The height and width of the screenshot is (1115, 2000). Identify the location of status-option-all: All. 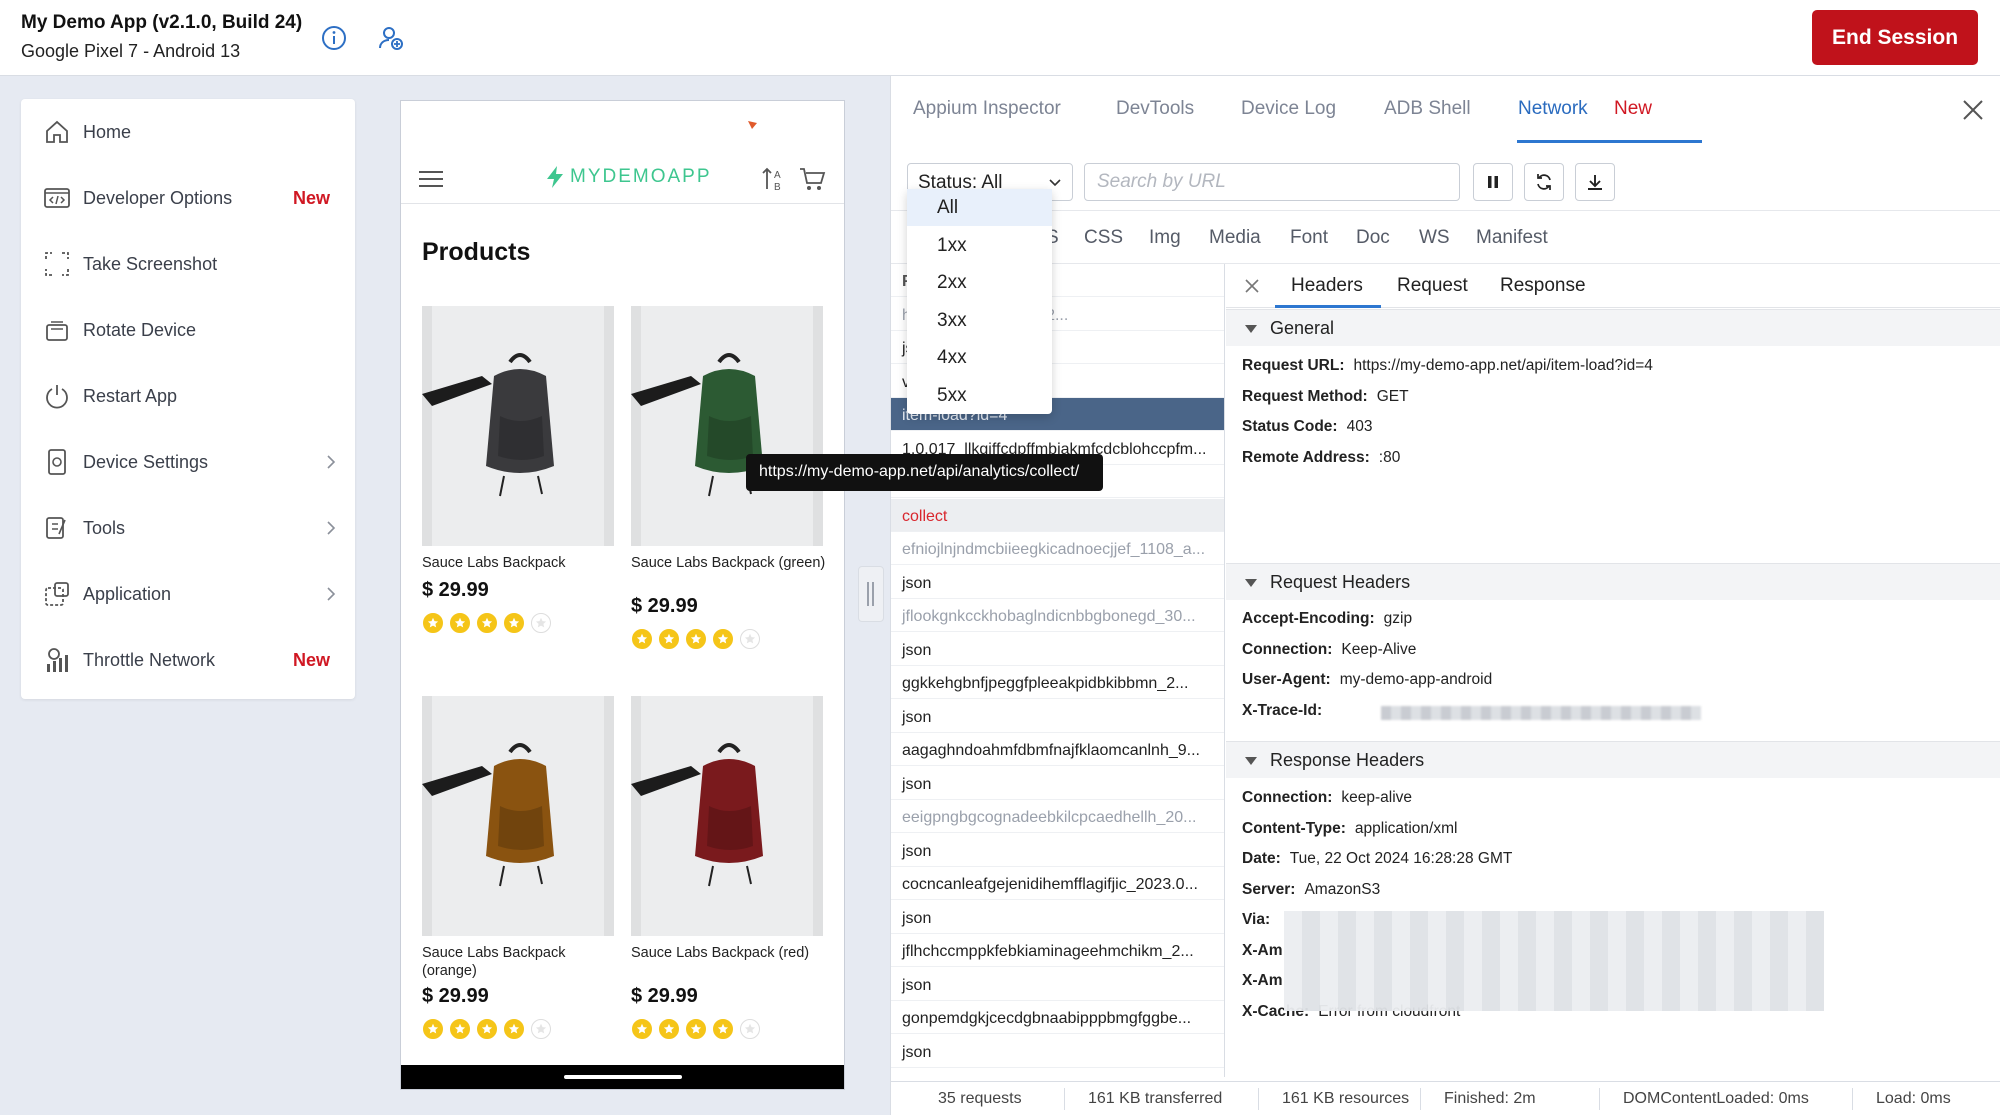
(979, 207).